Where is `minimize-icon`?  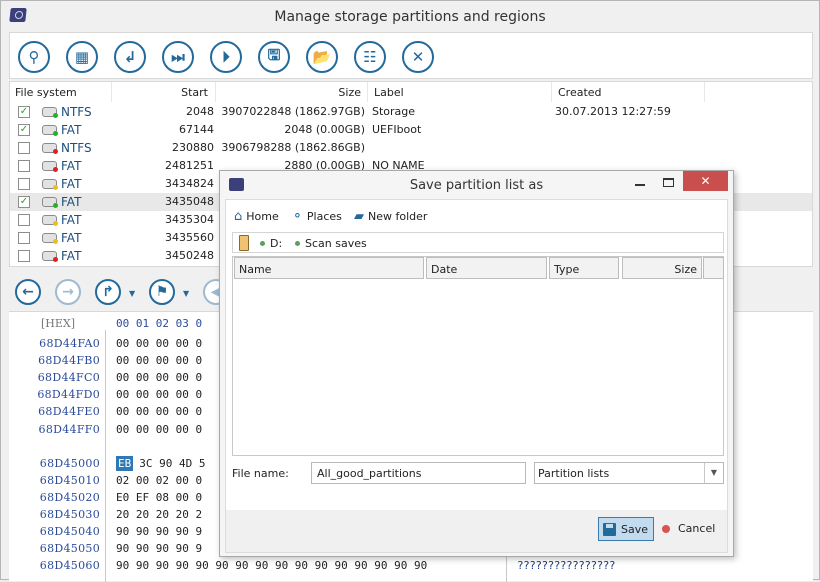
minimize-icon is located at coordinates (640, 185).